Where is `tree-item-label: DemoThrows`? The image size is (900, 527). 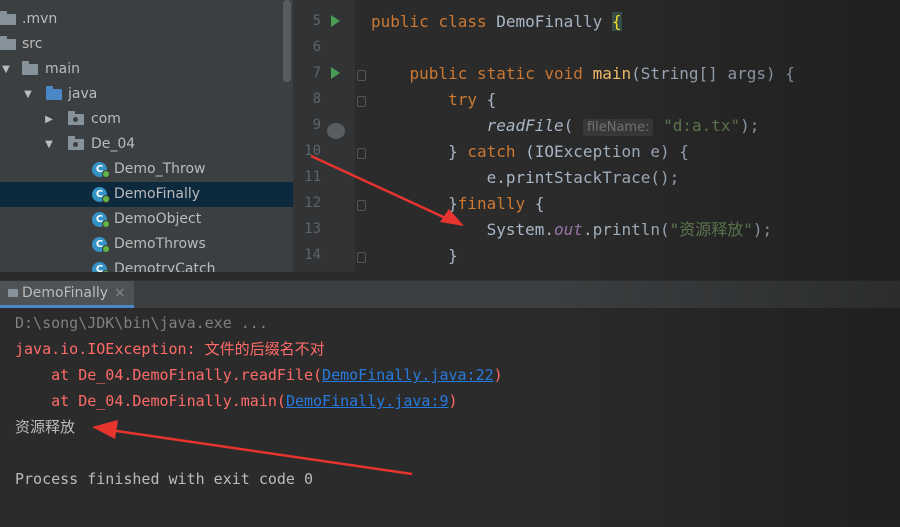 tree-item-label: DemoThrows is located at coordinates (160, 244).